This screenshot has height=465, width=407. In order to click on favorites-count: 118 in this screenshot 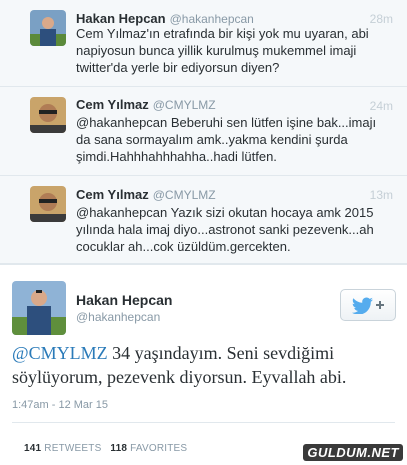, I will do `click(119, 448)`.